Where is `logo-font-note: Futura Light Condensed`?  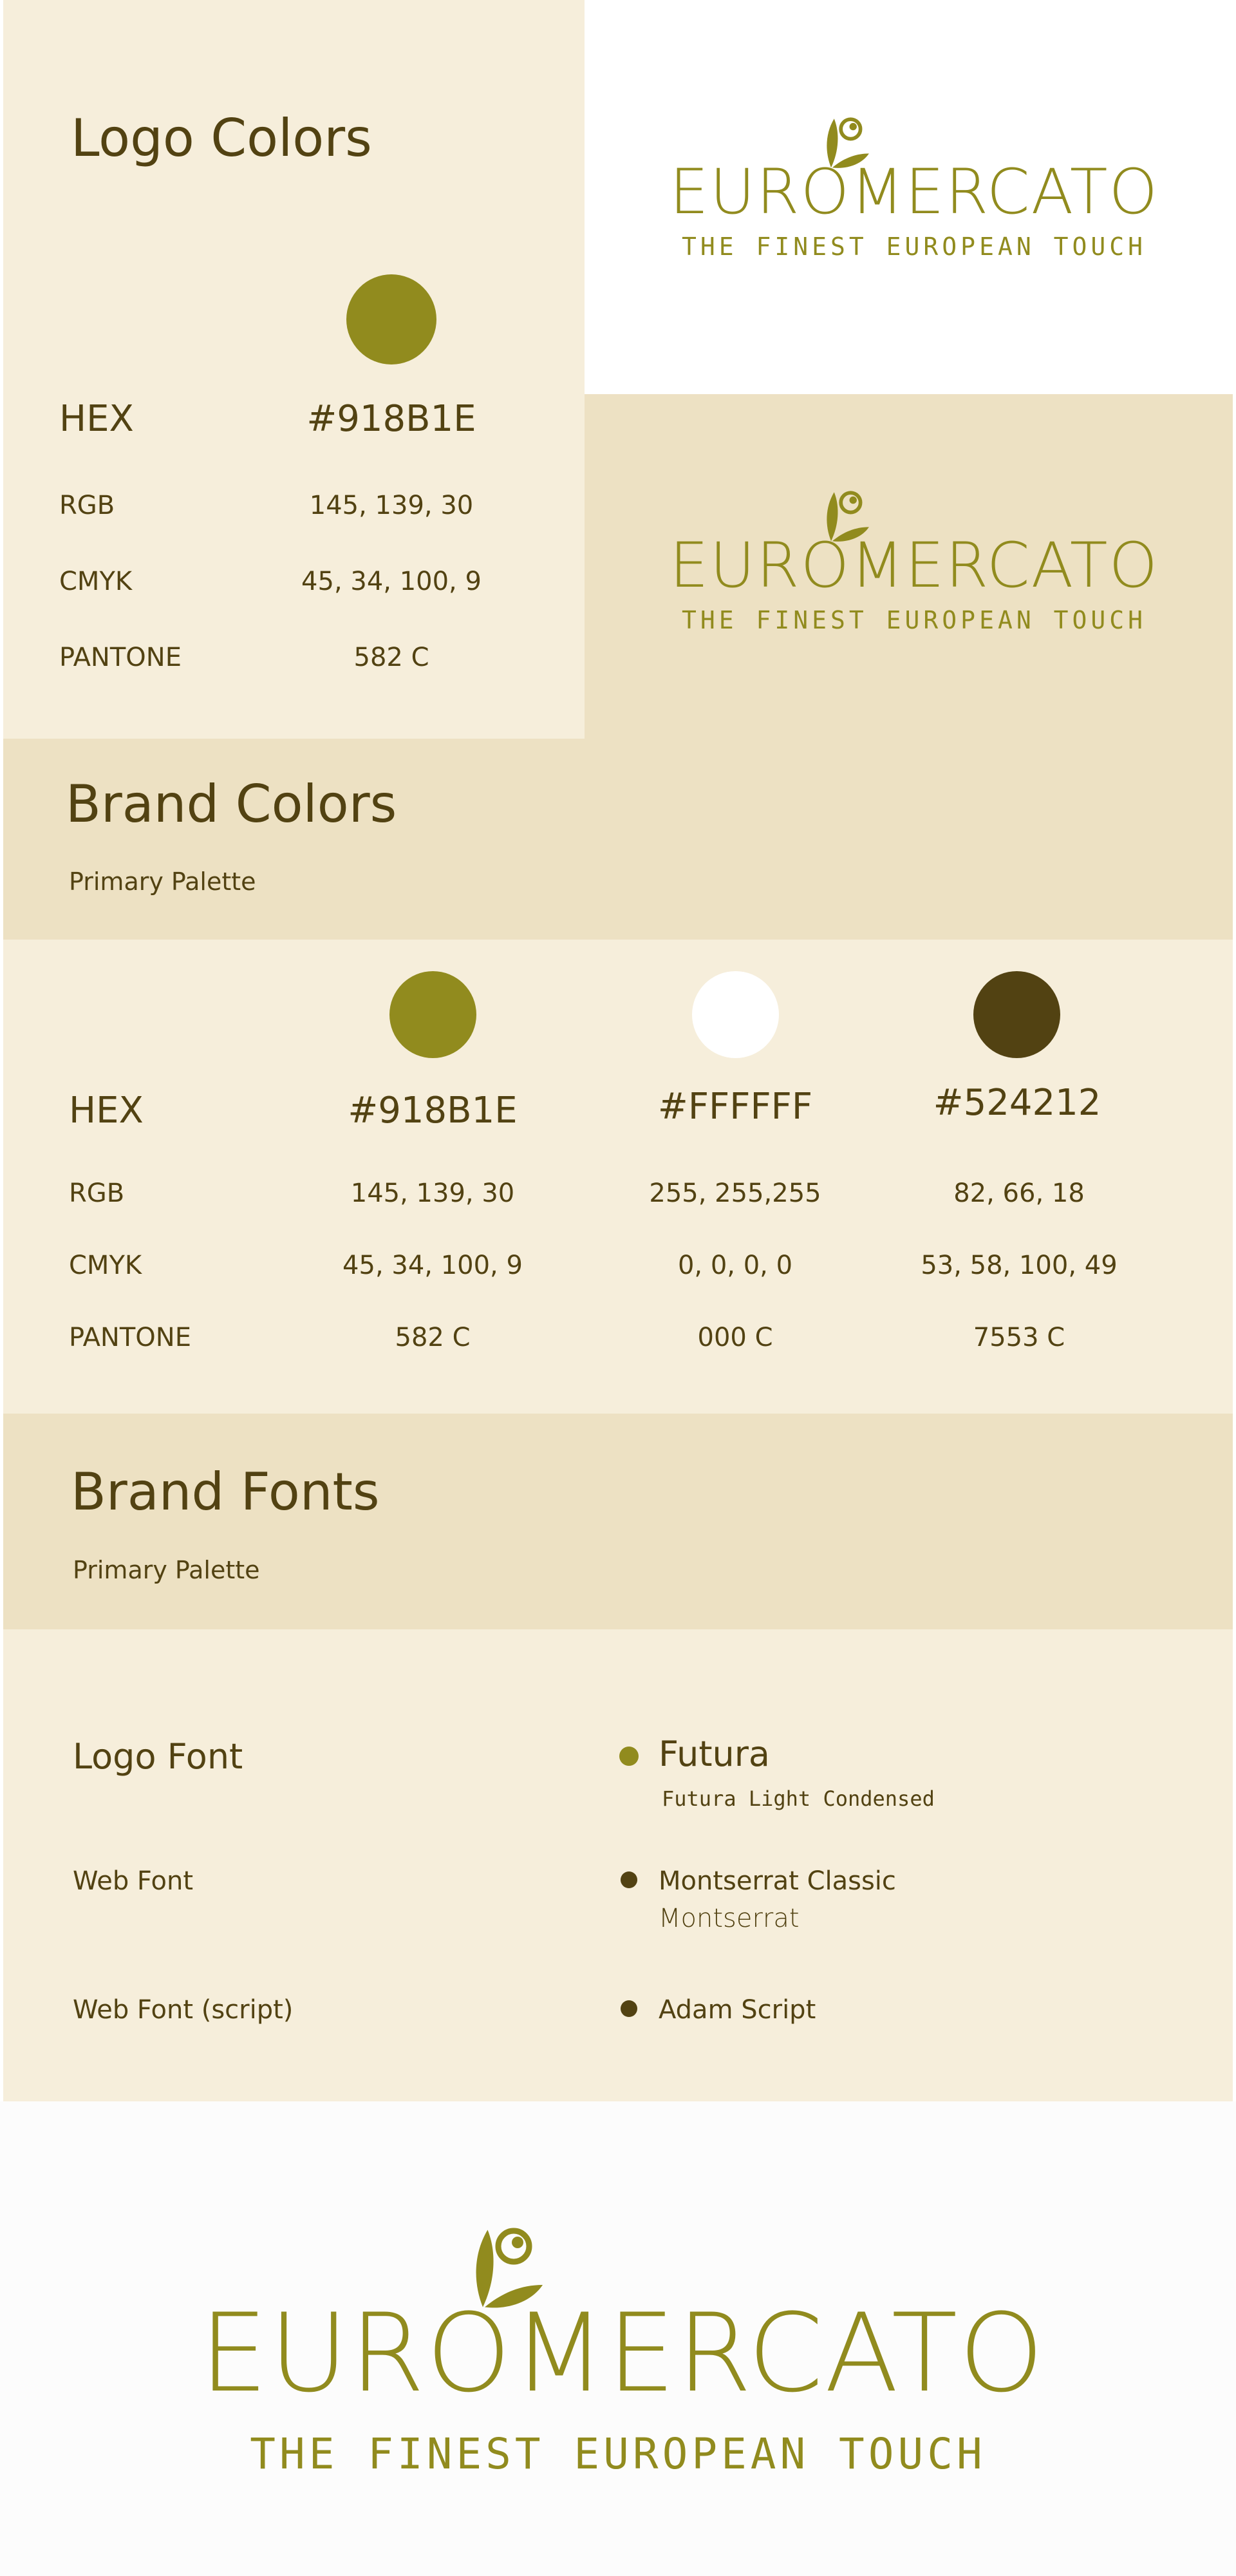 logo-font-note: Futura Light Condensed is located at coordinates (798, 1799).